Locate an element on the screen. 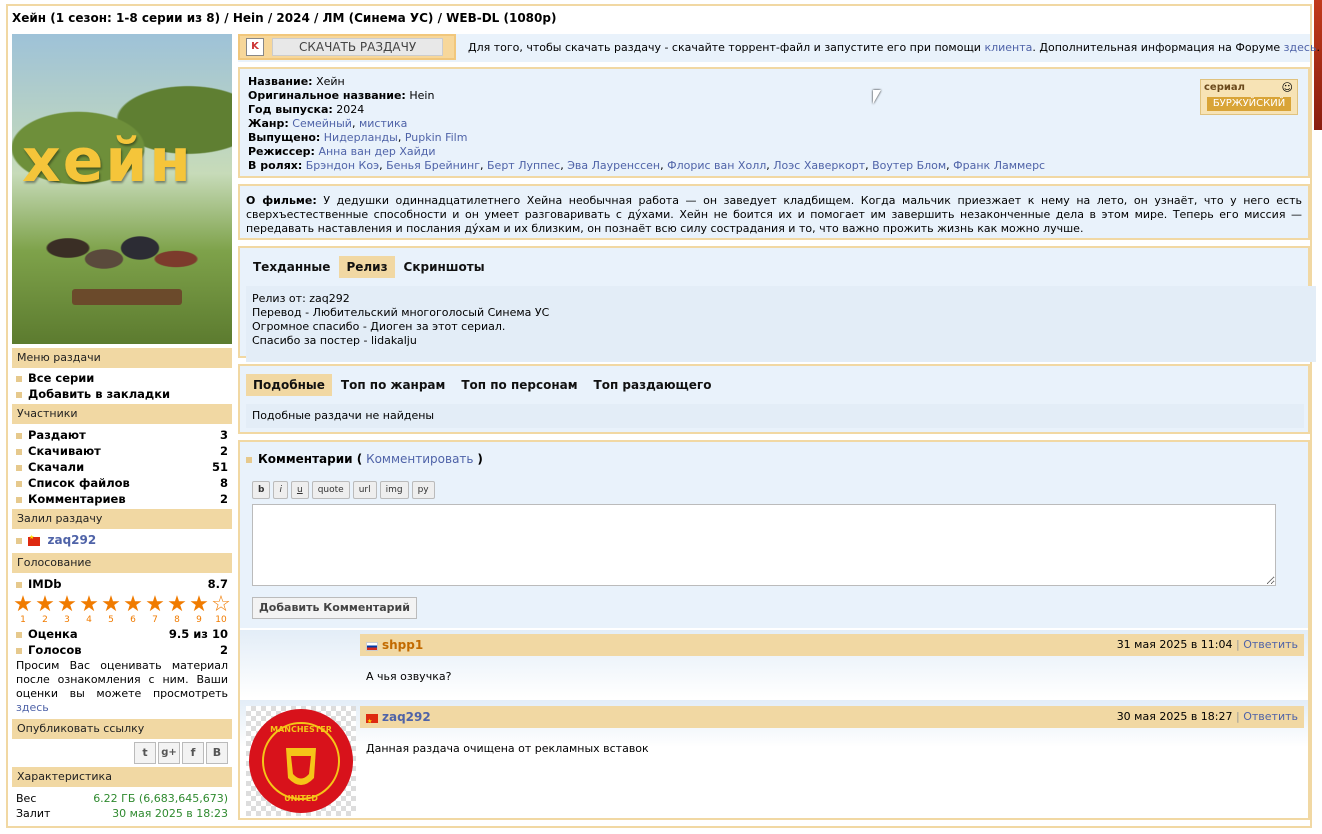  star-3: ★ is located at coordinates (67, 605).